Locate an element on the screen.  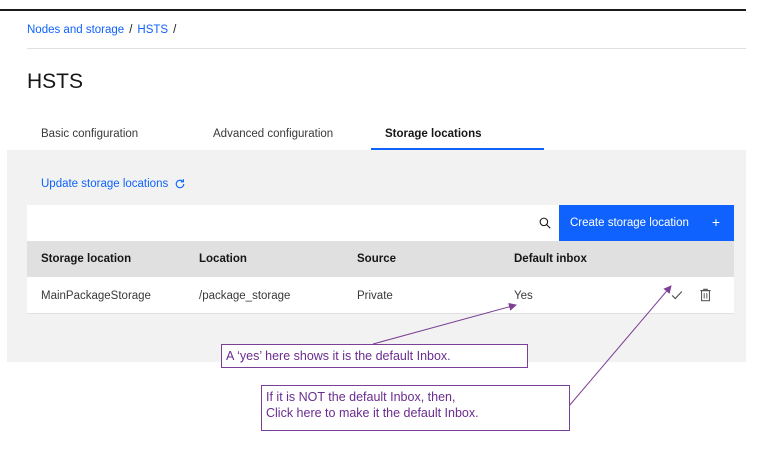
plus-icon: + is located at coordinates (715, 222).